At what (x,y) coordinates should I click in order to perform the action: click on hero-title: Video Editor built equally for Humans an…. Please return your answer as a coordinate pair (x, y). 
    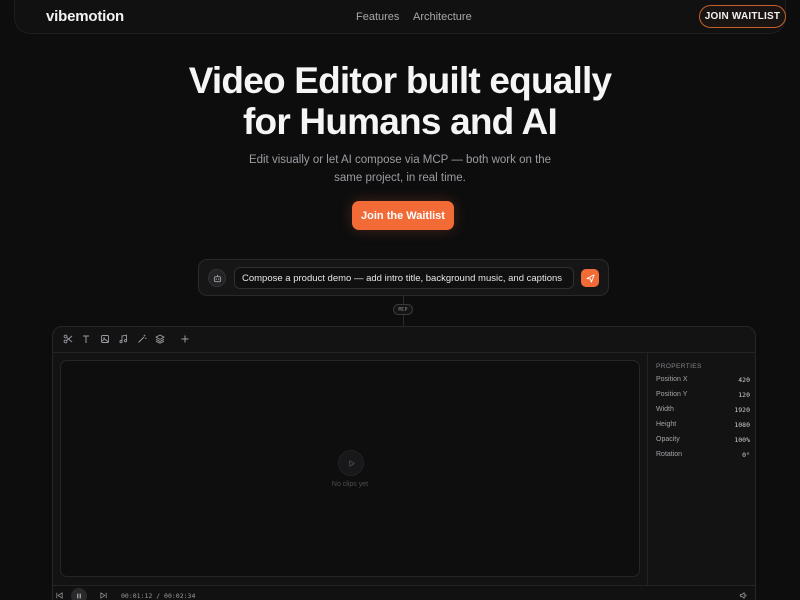
    Looking at the image, I should click on (400, 101).